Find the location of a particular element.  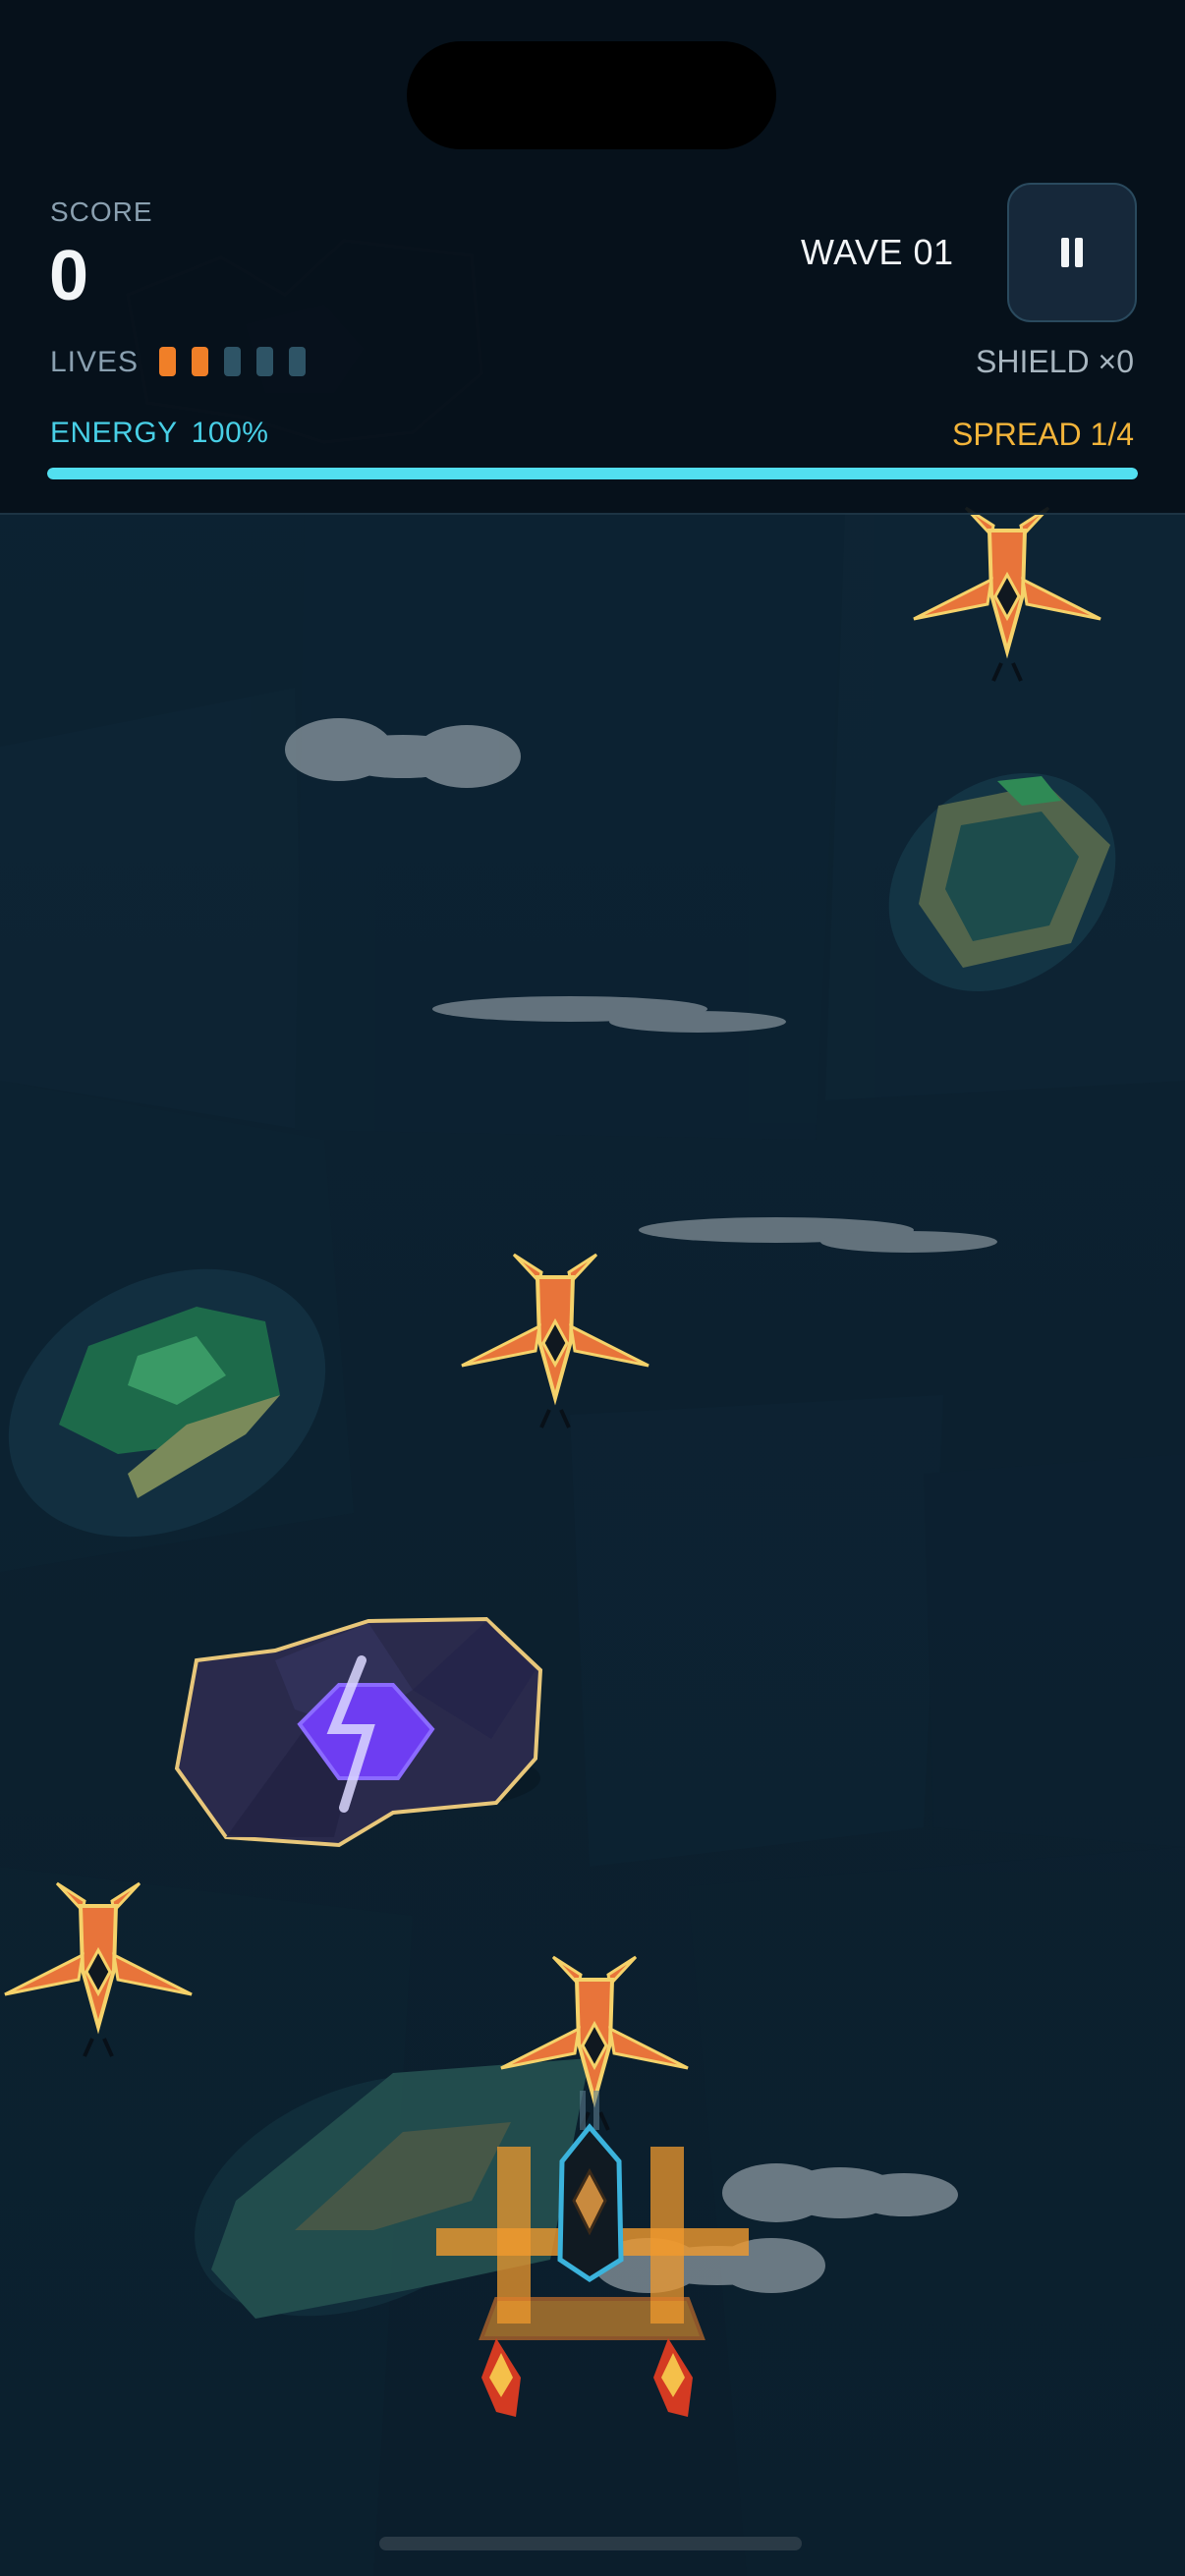

home-indicator is located at coordinates (591, 2543).